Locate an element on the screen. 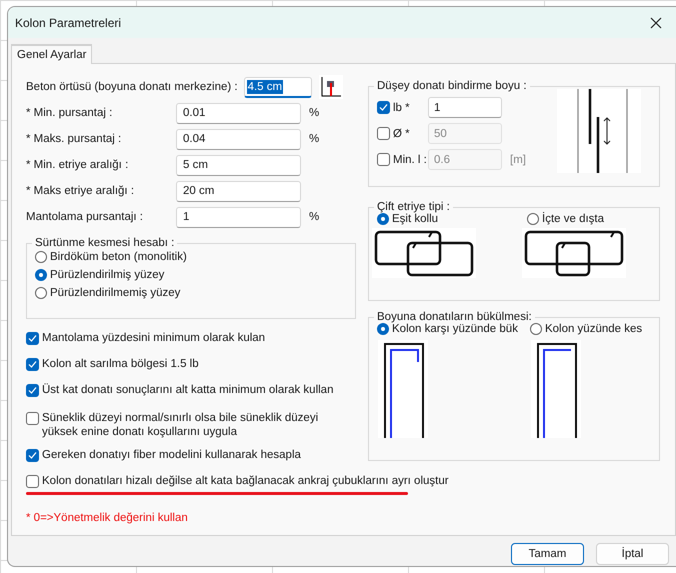 This screenshot has width=676, height=573. close-icon is located at coordinates (656, 22).